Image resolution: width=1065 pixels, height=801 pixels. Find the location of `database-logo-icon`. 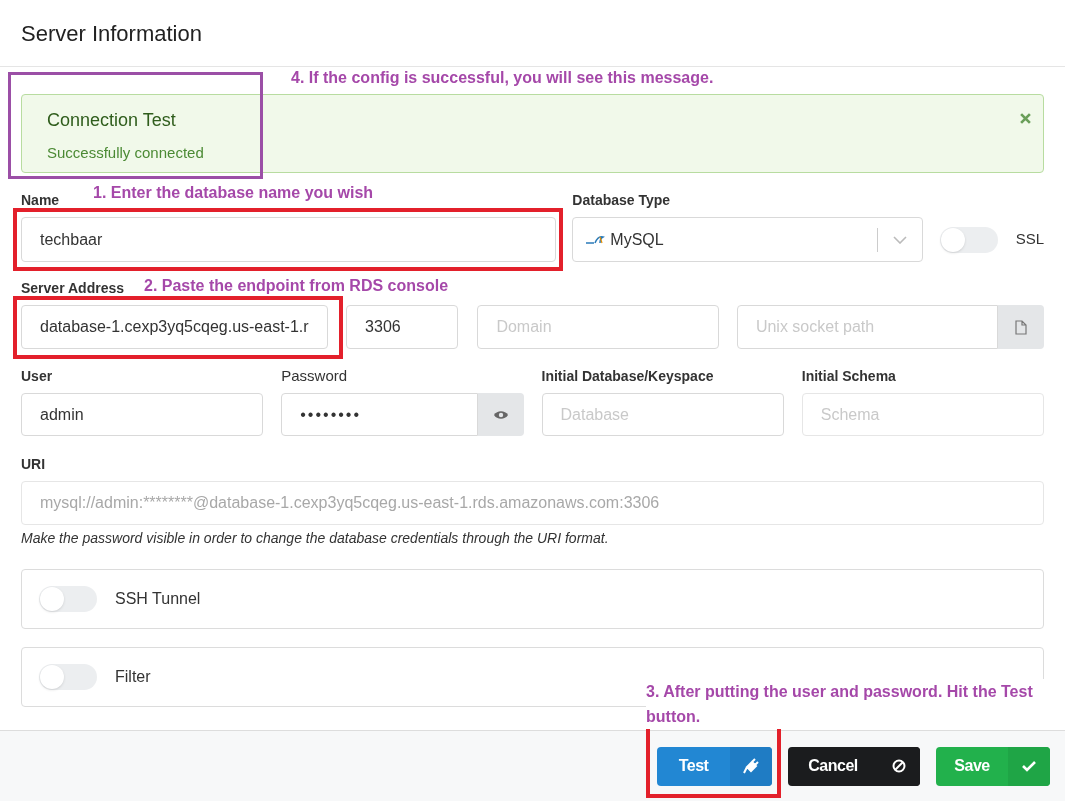

database-logo-icon is located at coordinates (595, 239).